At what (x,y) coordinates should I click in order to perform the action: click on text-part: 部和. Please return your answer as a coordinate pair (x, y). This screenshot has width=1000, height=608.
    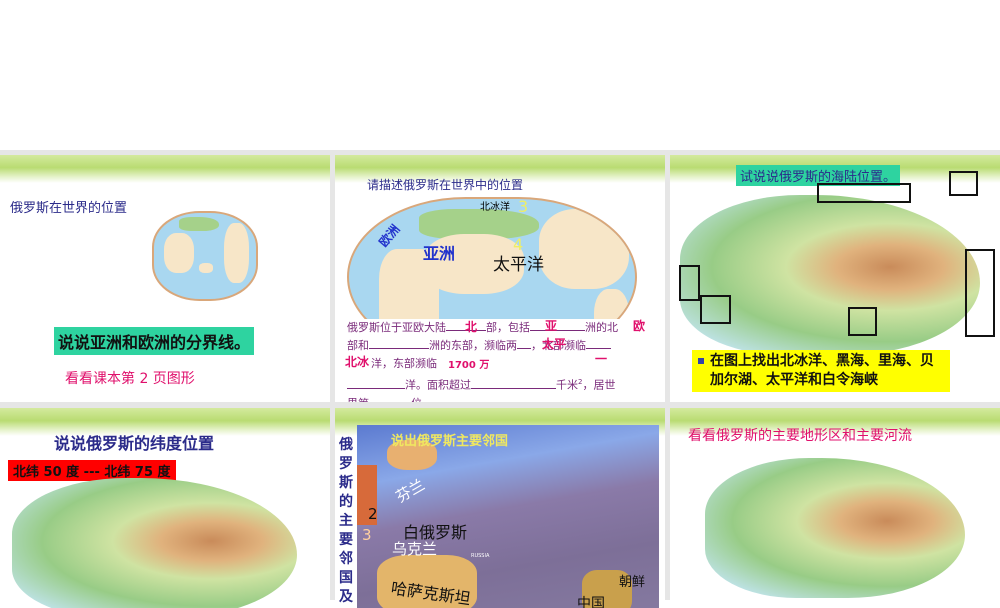
    Looking at the image, I should click on (358, 345).